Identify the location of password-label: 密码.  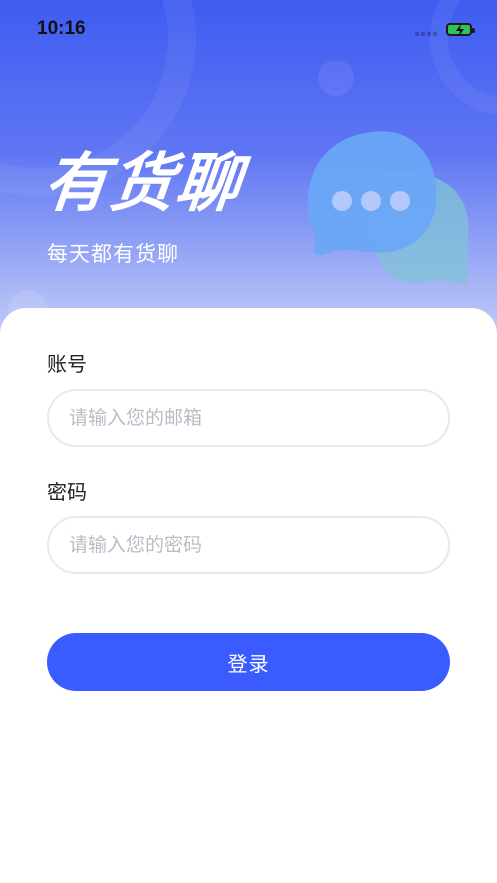
(67, 492).